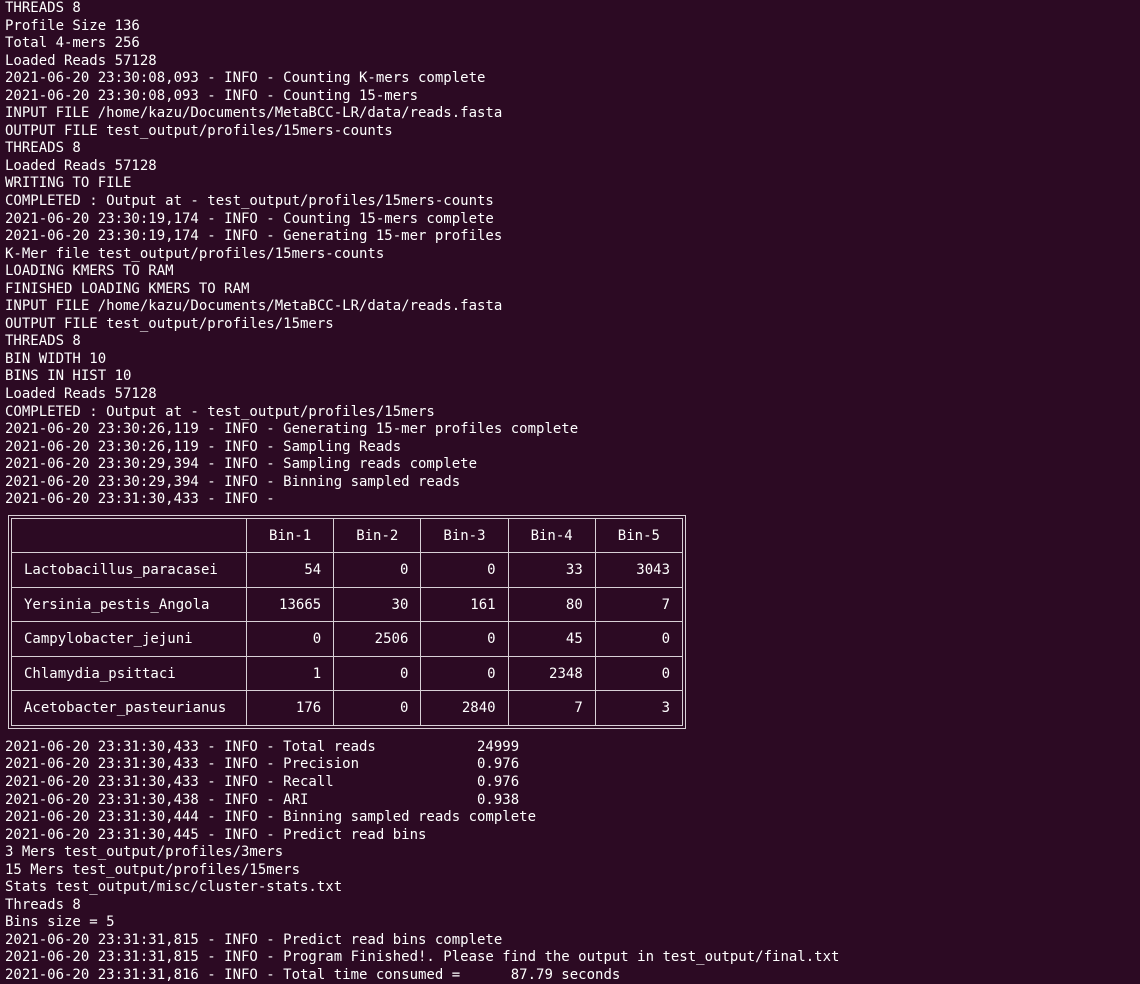 This screenshot has height=984, width=1140. Describe the element at coordinates (56, 358) in the screenshot. I see `log-line: BIN WIDTH 10` at that location.